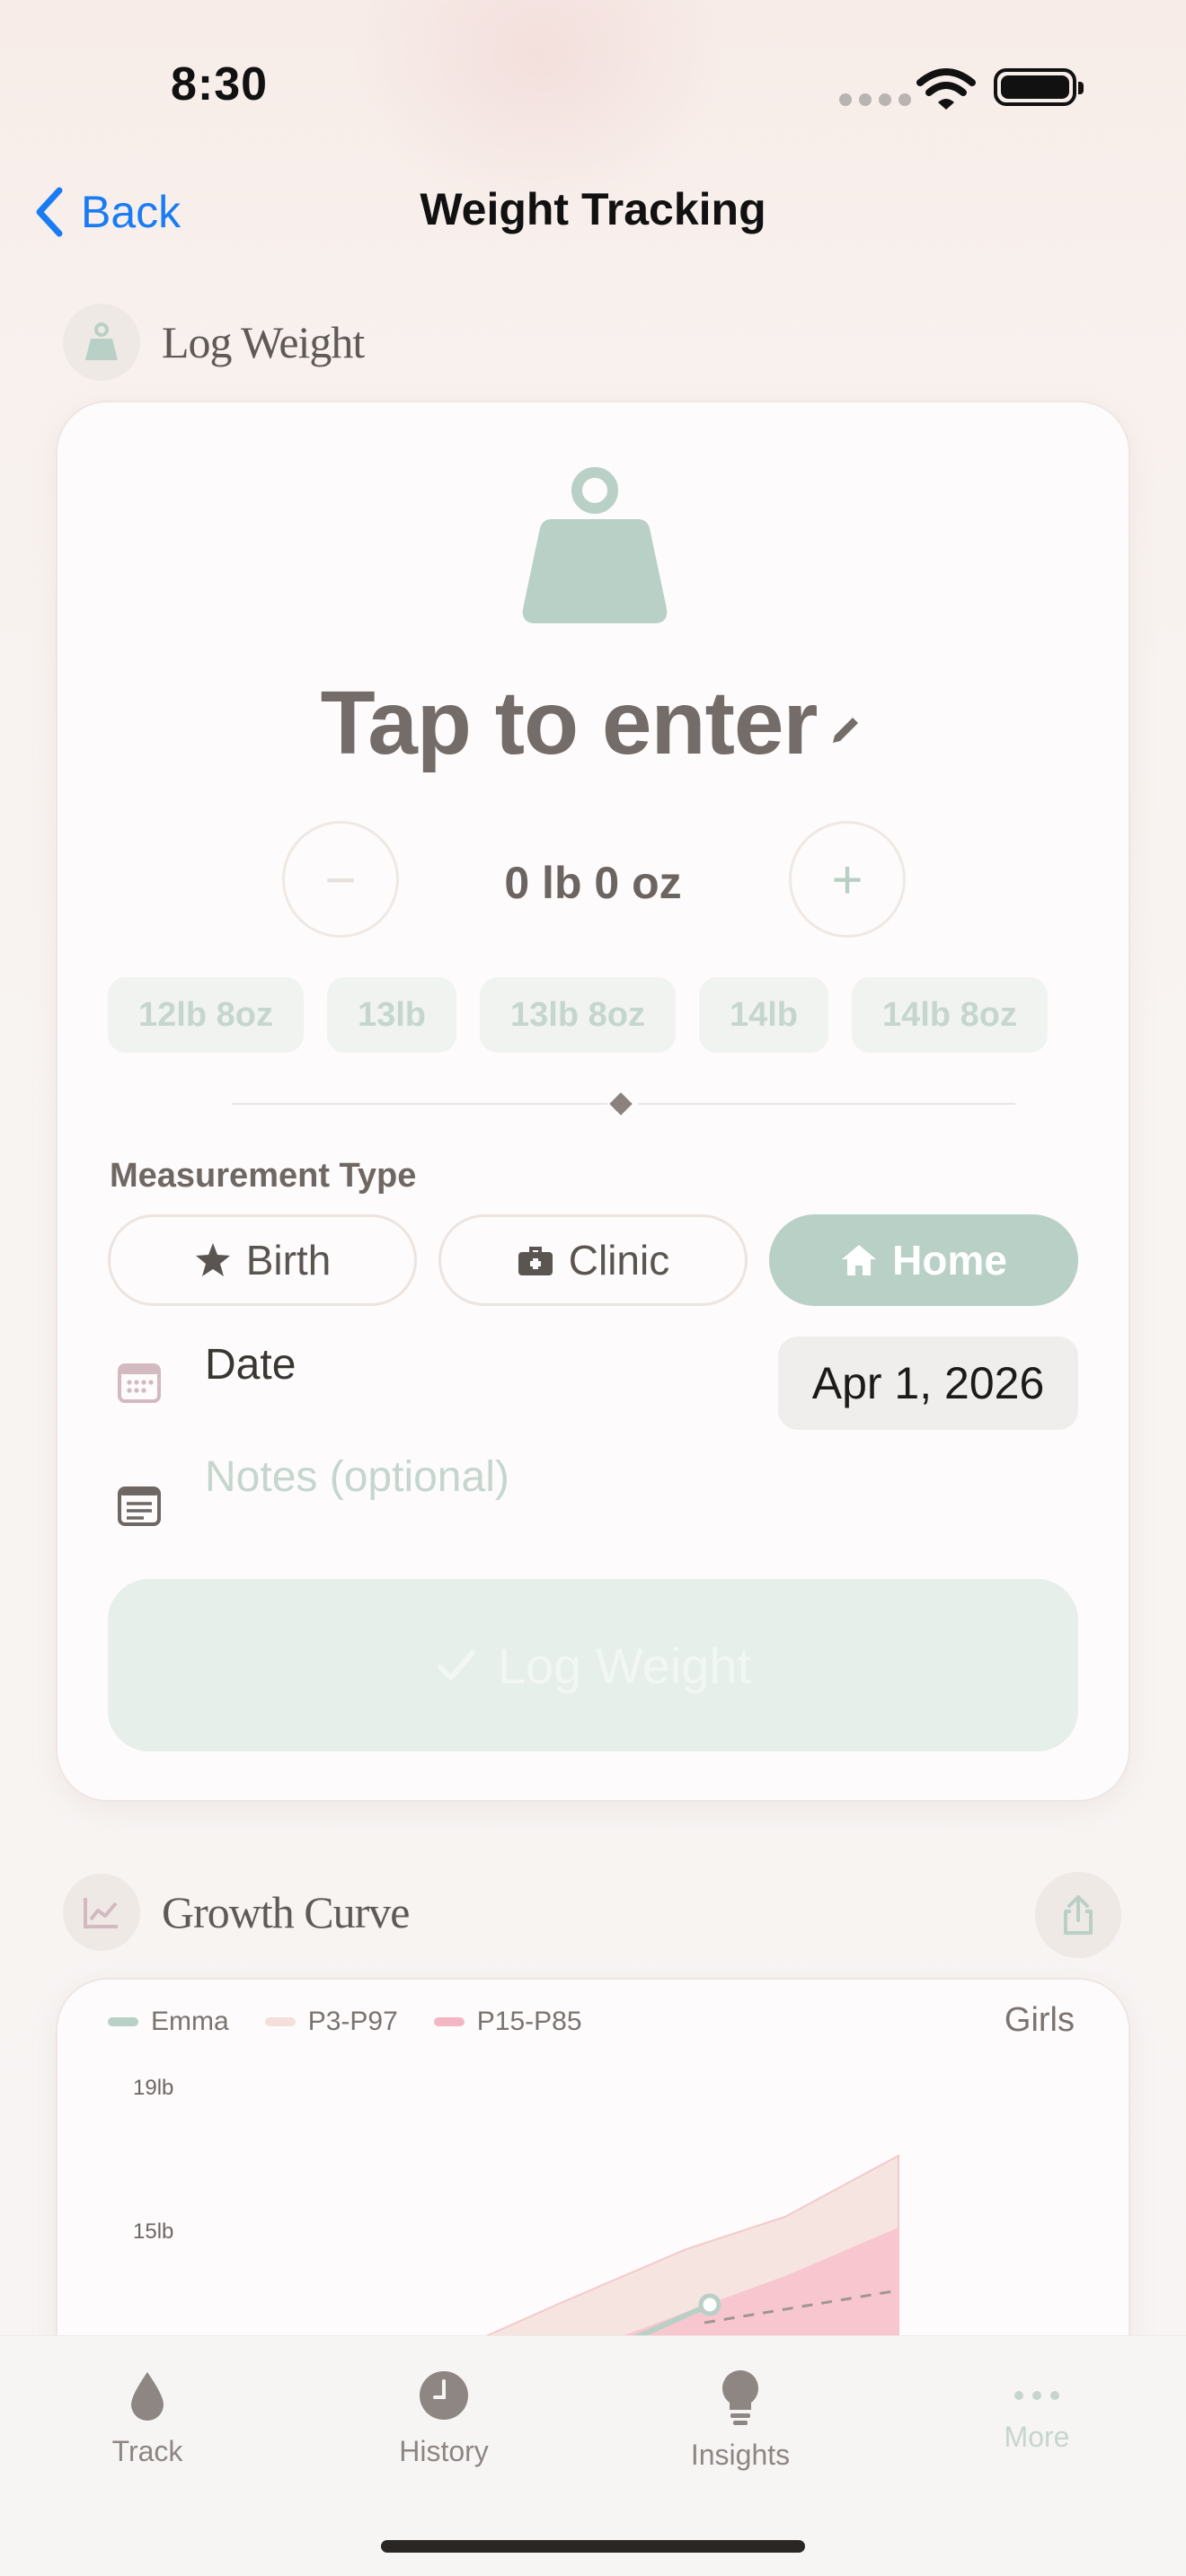 The image size is (1186, 2576). What do you see at coordinates (569, 723) in the screenshot?
I see `weight-entry-text: Tap to enter` at bounding box center [569, 723].